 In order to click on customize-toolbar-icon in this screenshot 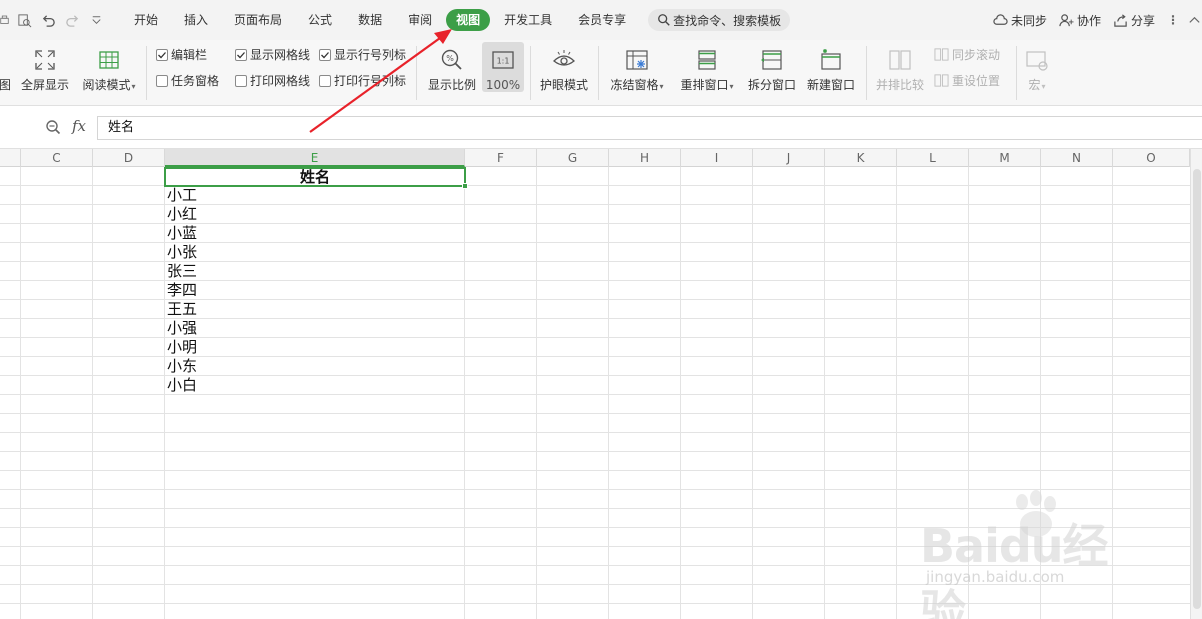, I will do `click(96, 20)`.